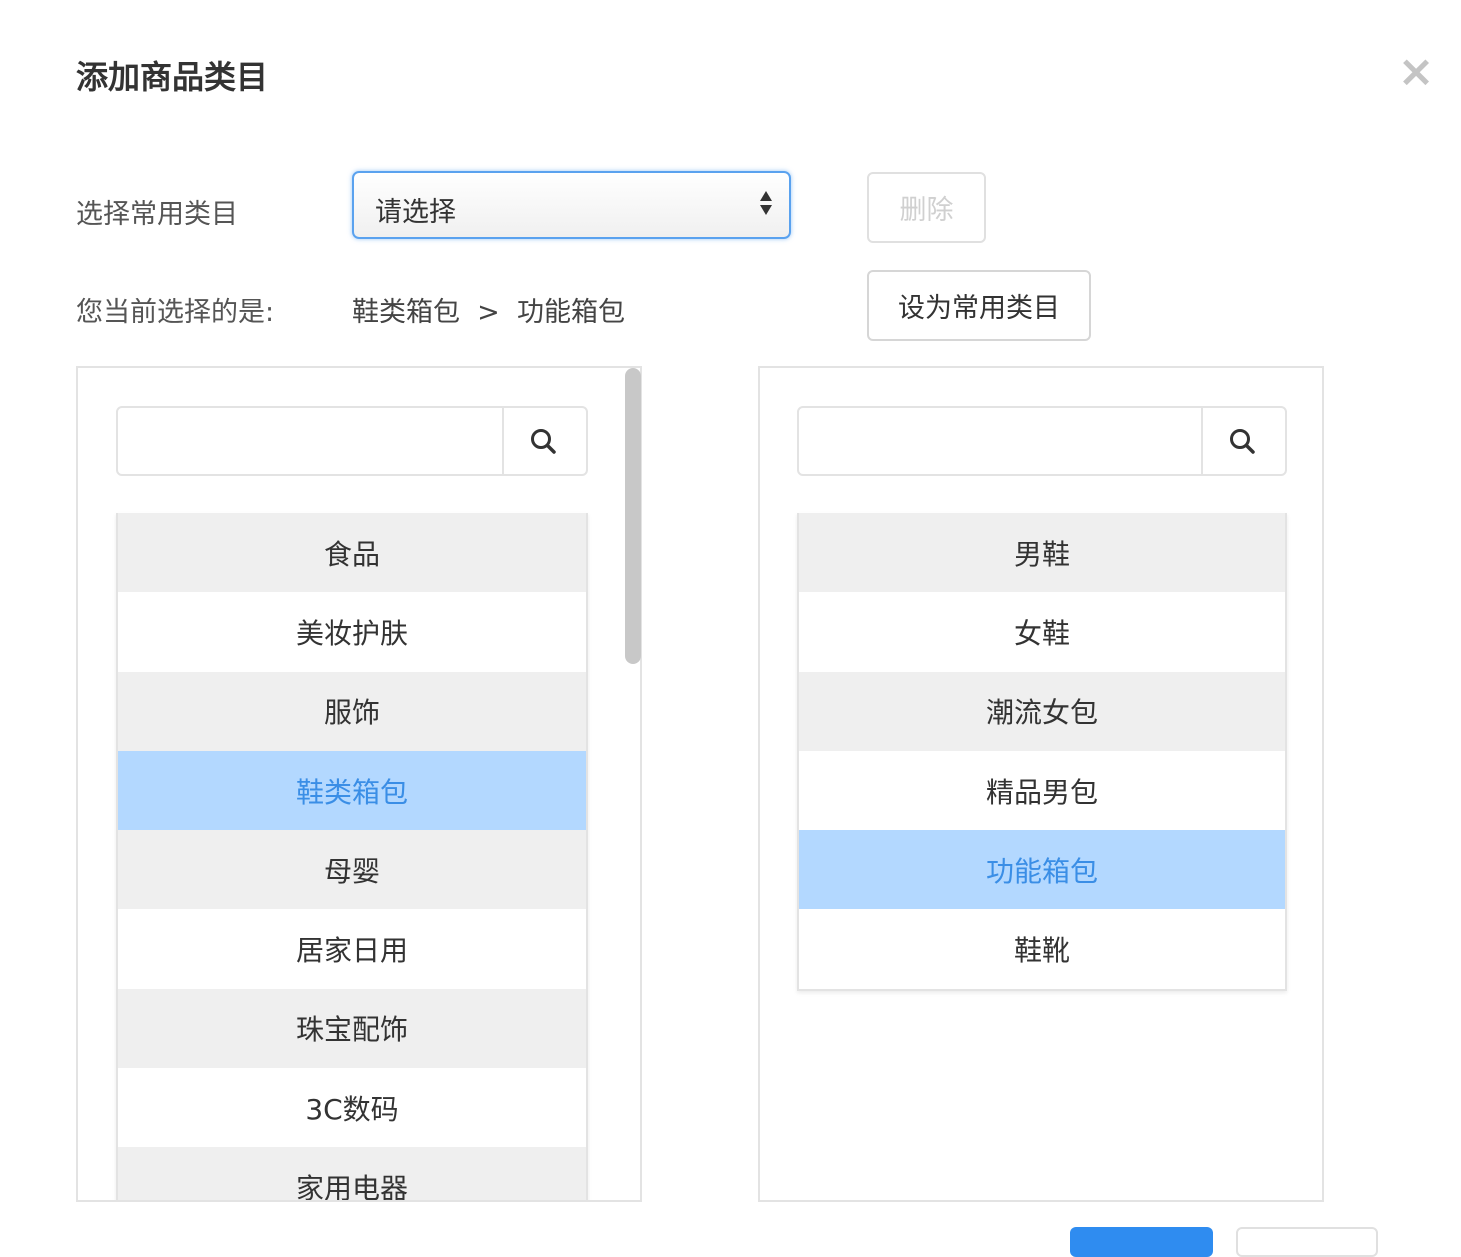  What do you see at coordinates (1416, 72) in the screenshot?
I see `close-icon: ×` at bounding box center [1416, 72].